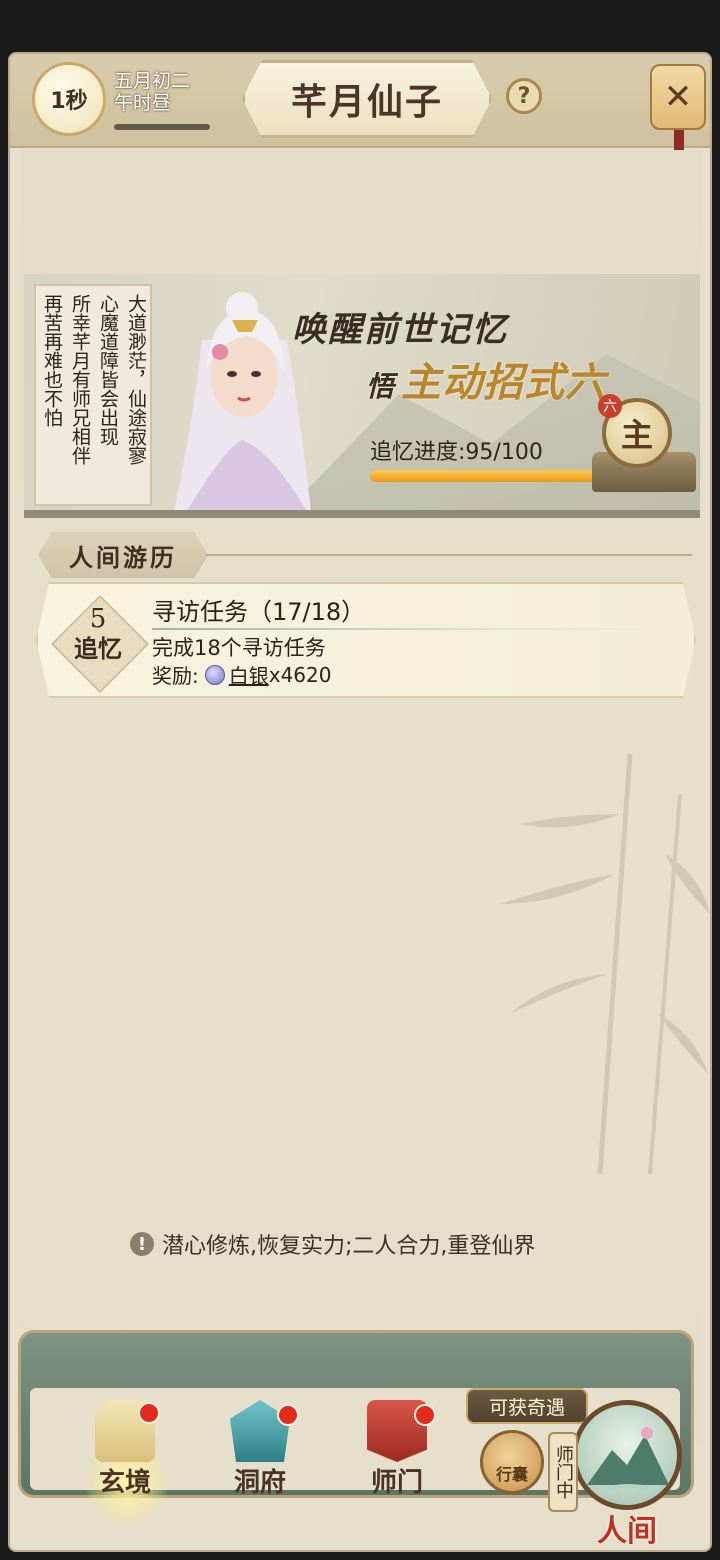 The height and width of the screenshot is (1560, 720). Describe the element at coordinates (52, 360) in the screenshot. I see `poem-line: 再苦再难也不怕` at that location.